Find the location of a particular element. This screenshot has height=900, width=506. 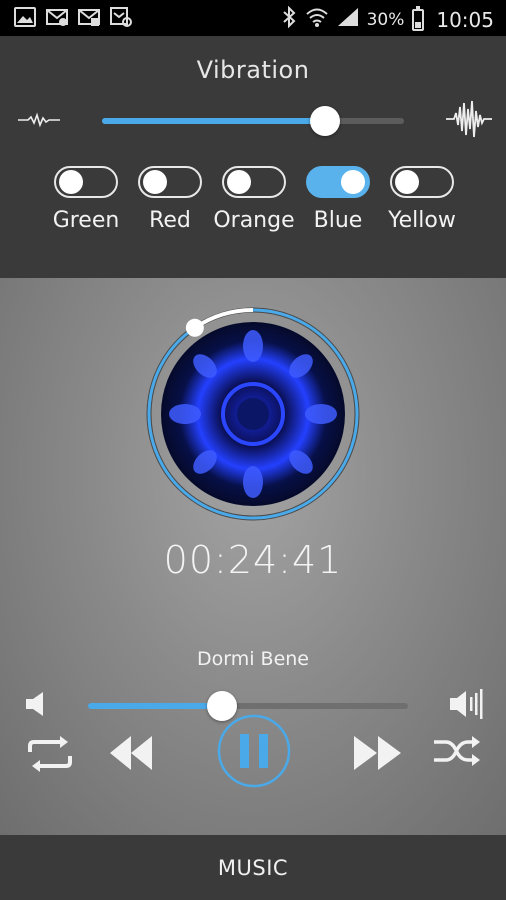

toggle-label: Blue is located at coordinates (338, 220).